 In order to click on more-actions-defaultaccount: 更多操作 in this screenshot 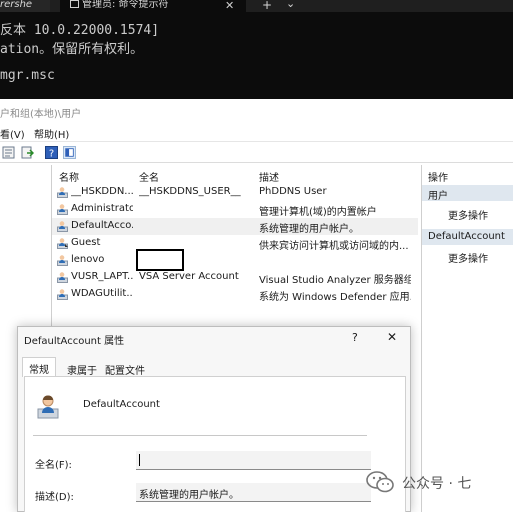, I will do `click(468, 257)`.